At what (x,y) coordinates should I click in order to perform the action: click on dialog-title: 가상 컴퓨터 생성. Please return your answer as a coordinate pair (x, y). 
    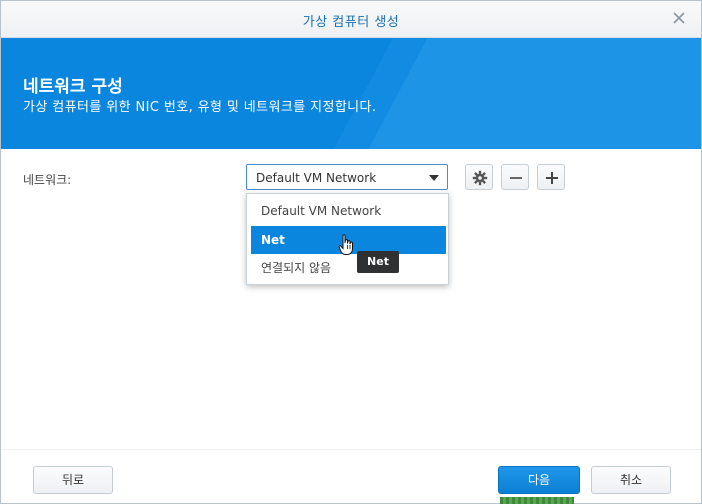
    Looking at the image, I should click on (351, 22).